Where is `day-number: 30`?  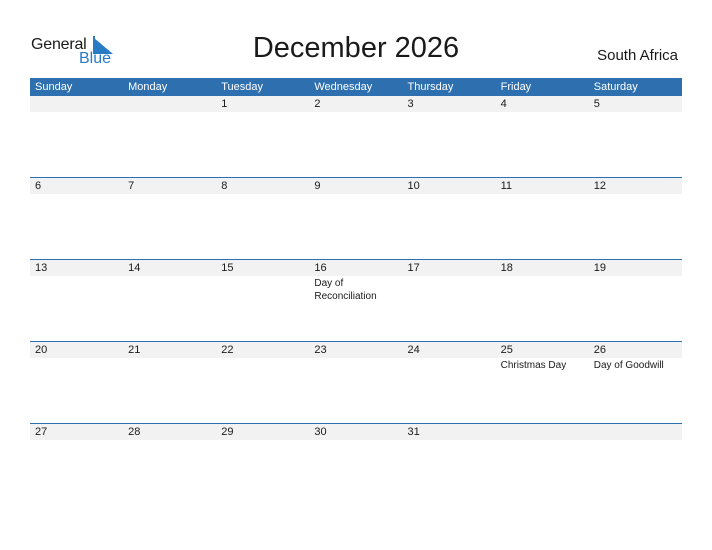 day-number: 30 is located at coordinates (320, 432).